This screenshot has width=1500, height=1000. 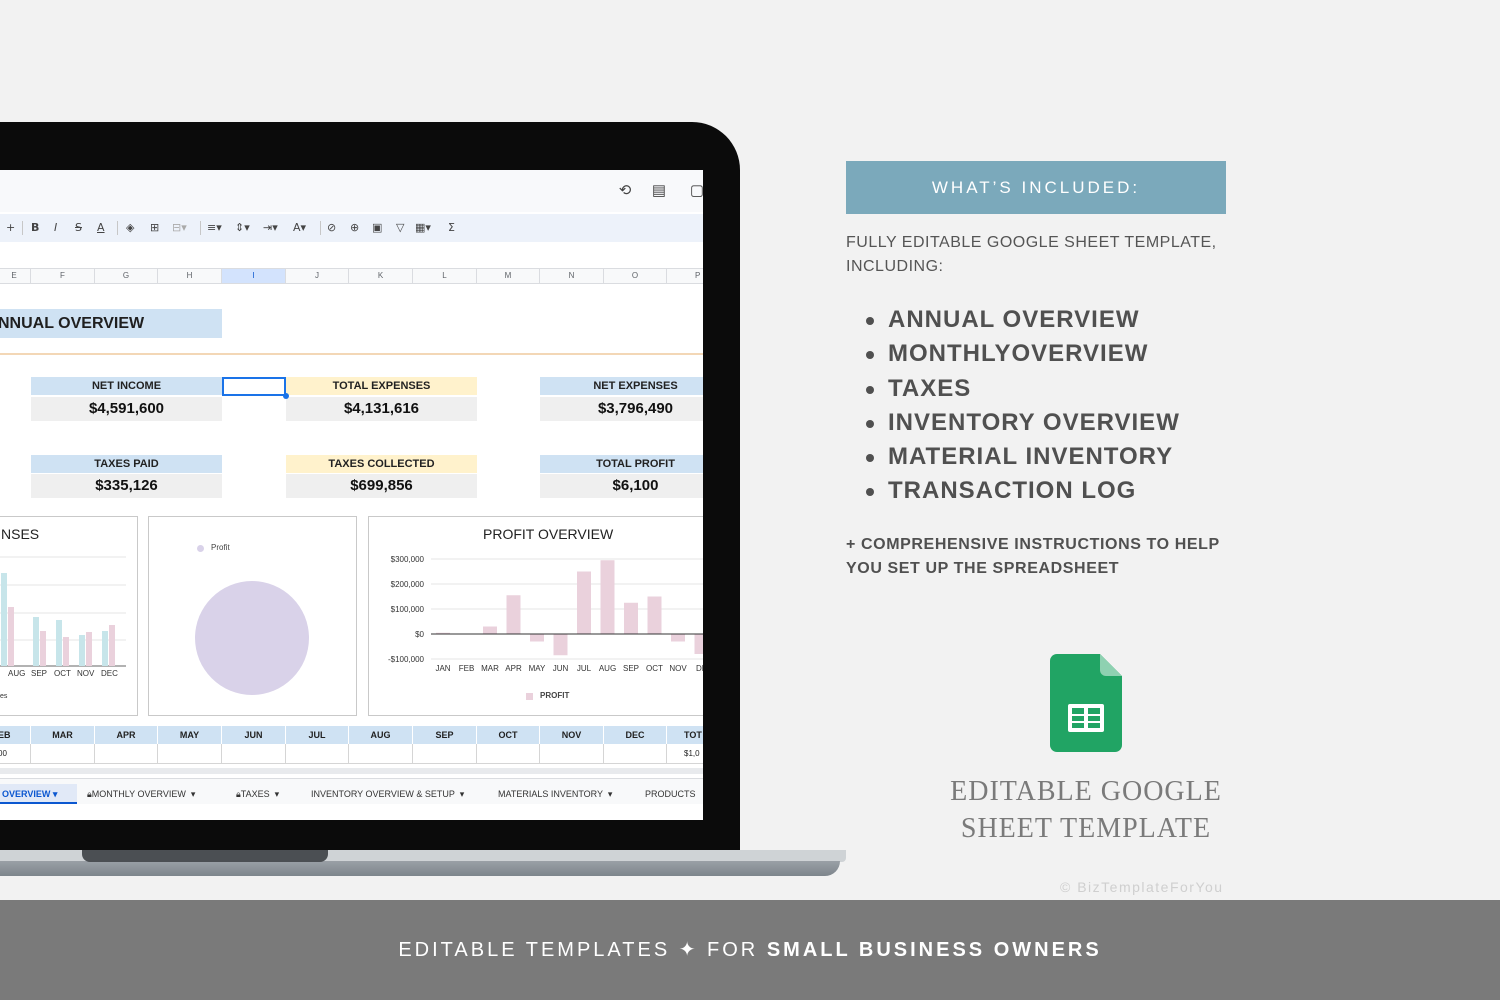 What do you see at coordinates (69, 616) in the screenshot?
I see `expenses-chart: NSES AUG SEP OCT NOV DEC es` at bounding box center [69, 616].